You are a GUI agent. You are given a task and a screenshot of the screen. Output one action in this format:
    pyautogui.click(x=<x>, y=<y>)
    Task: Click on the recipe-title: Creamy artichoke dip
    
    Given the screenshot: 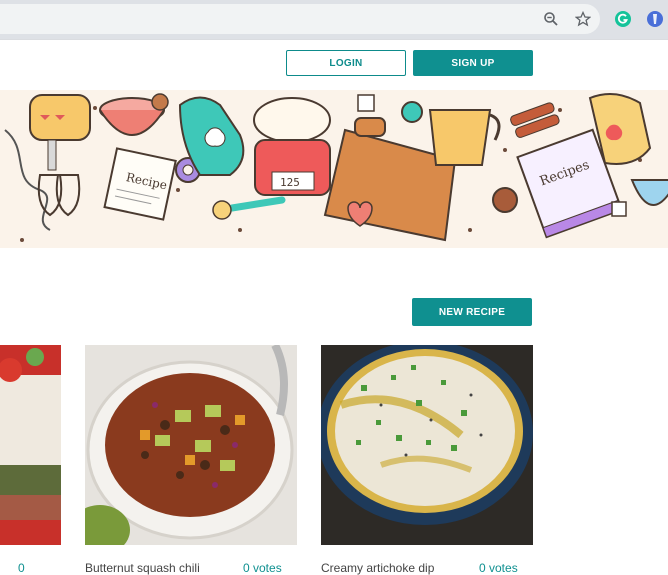 What is the action you would take?
    pyautogui.click(x=377, y=568)
    